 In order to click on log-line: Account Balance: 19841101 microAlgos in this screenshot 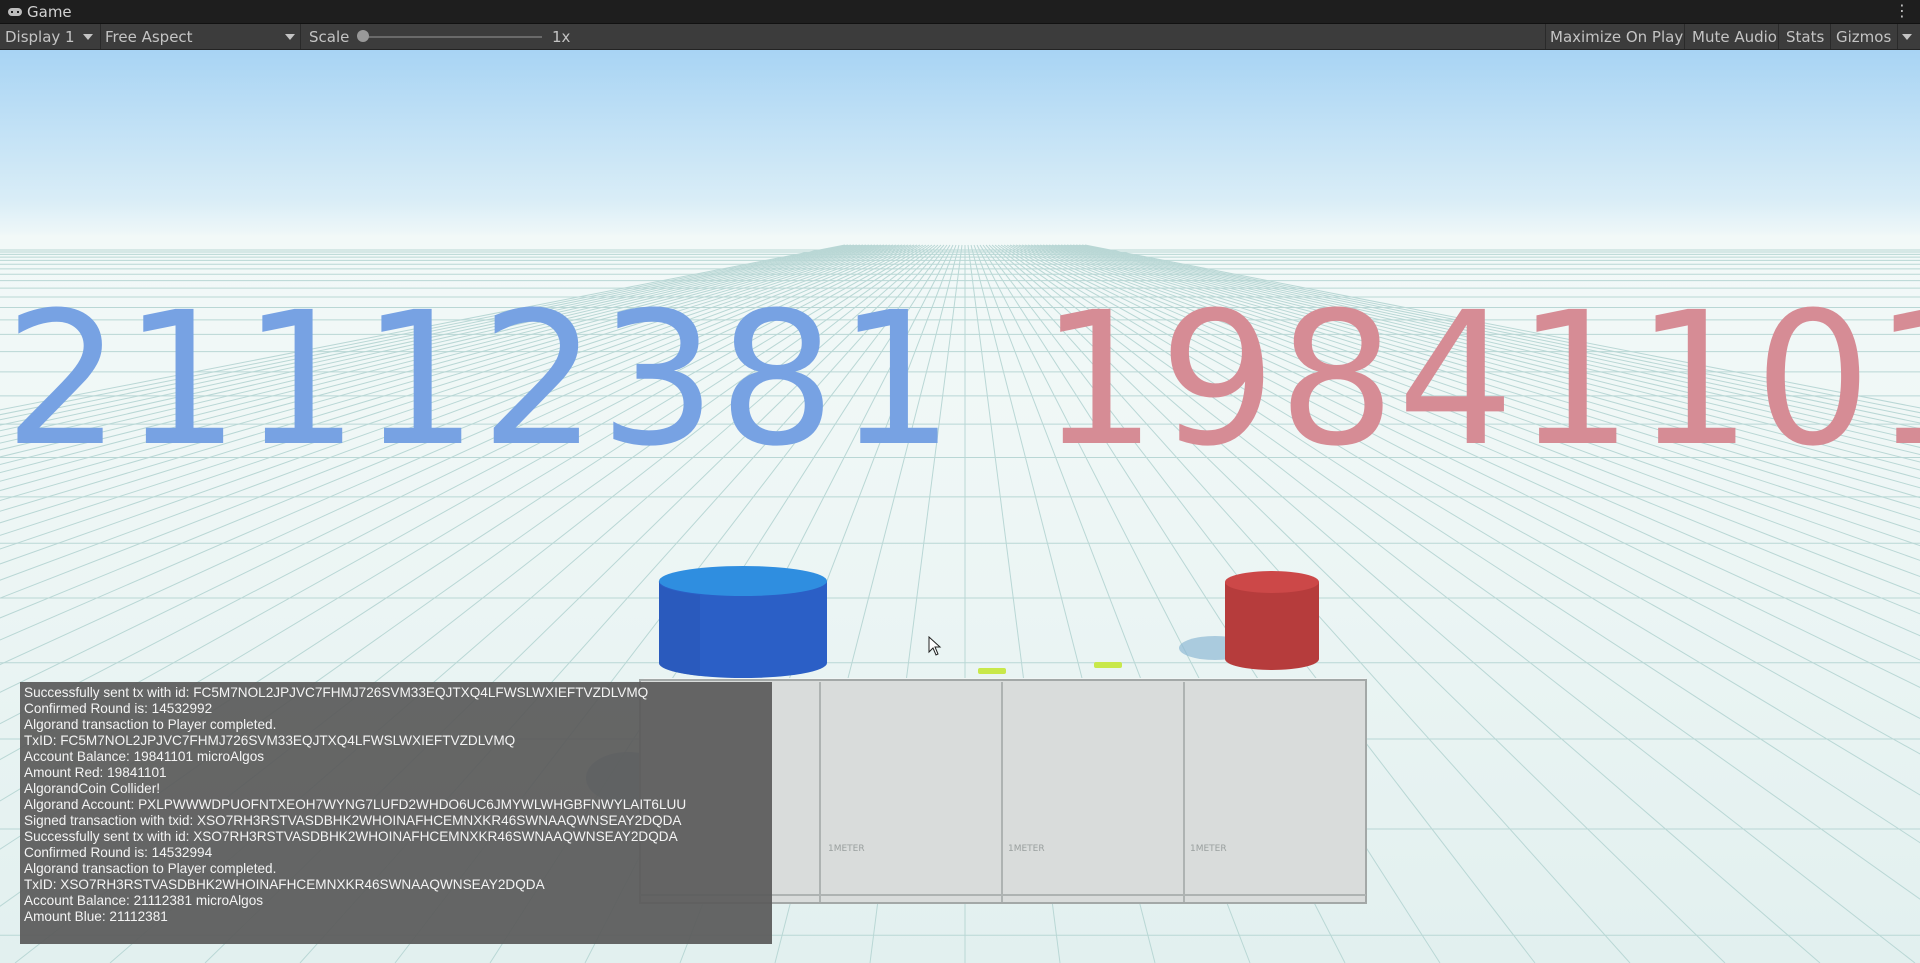, I will do `click(144, 756)`.